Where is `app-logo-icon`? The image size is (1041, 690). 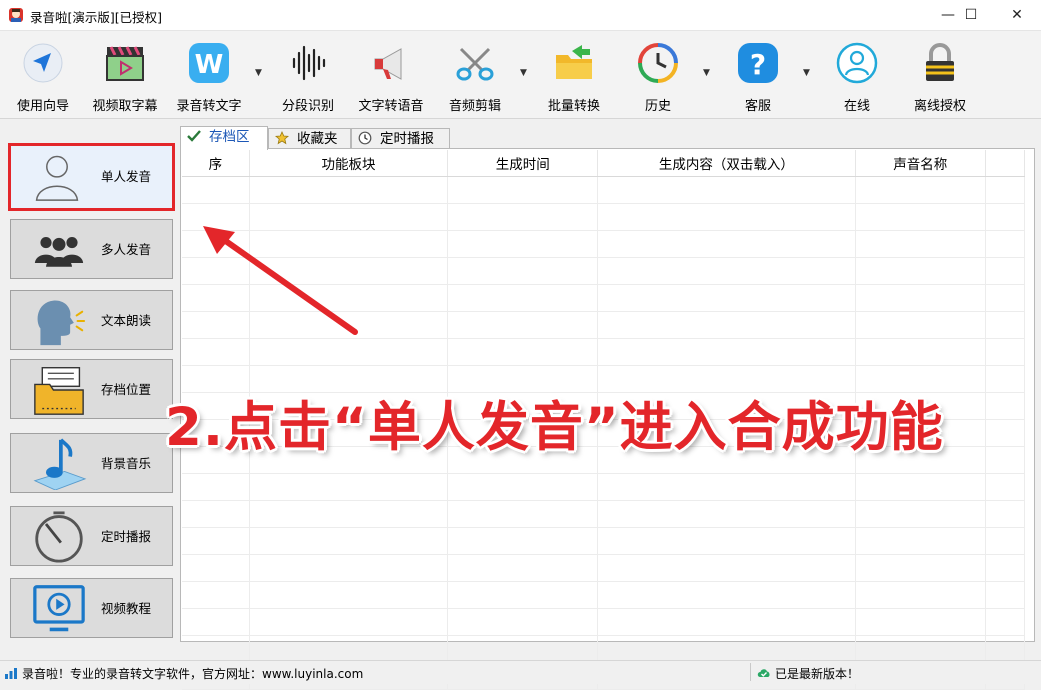
app-logo-icon is located at coordinates (16, 15).